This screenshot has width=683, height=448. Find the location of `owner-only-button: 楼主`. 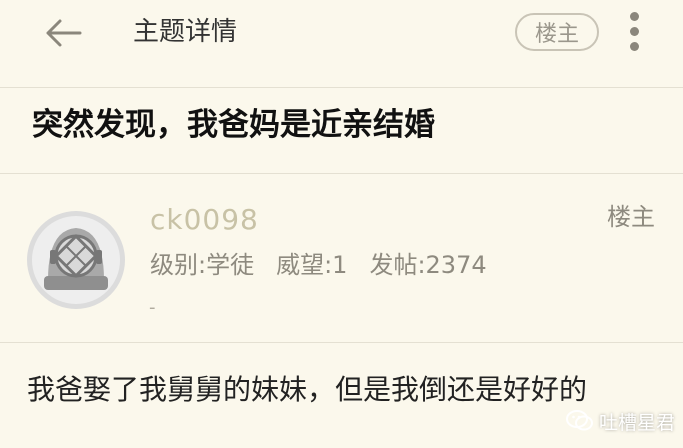

owner-only-button: 楼主 is located at coordinates (557, 32).